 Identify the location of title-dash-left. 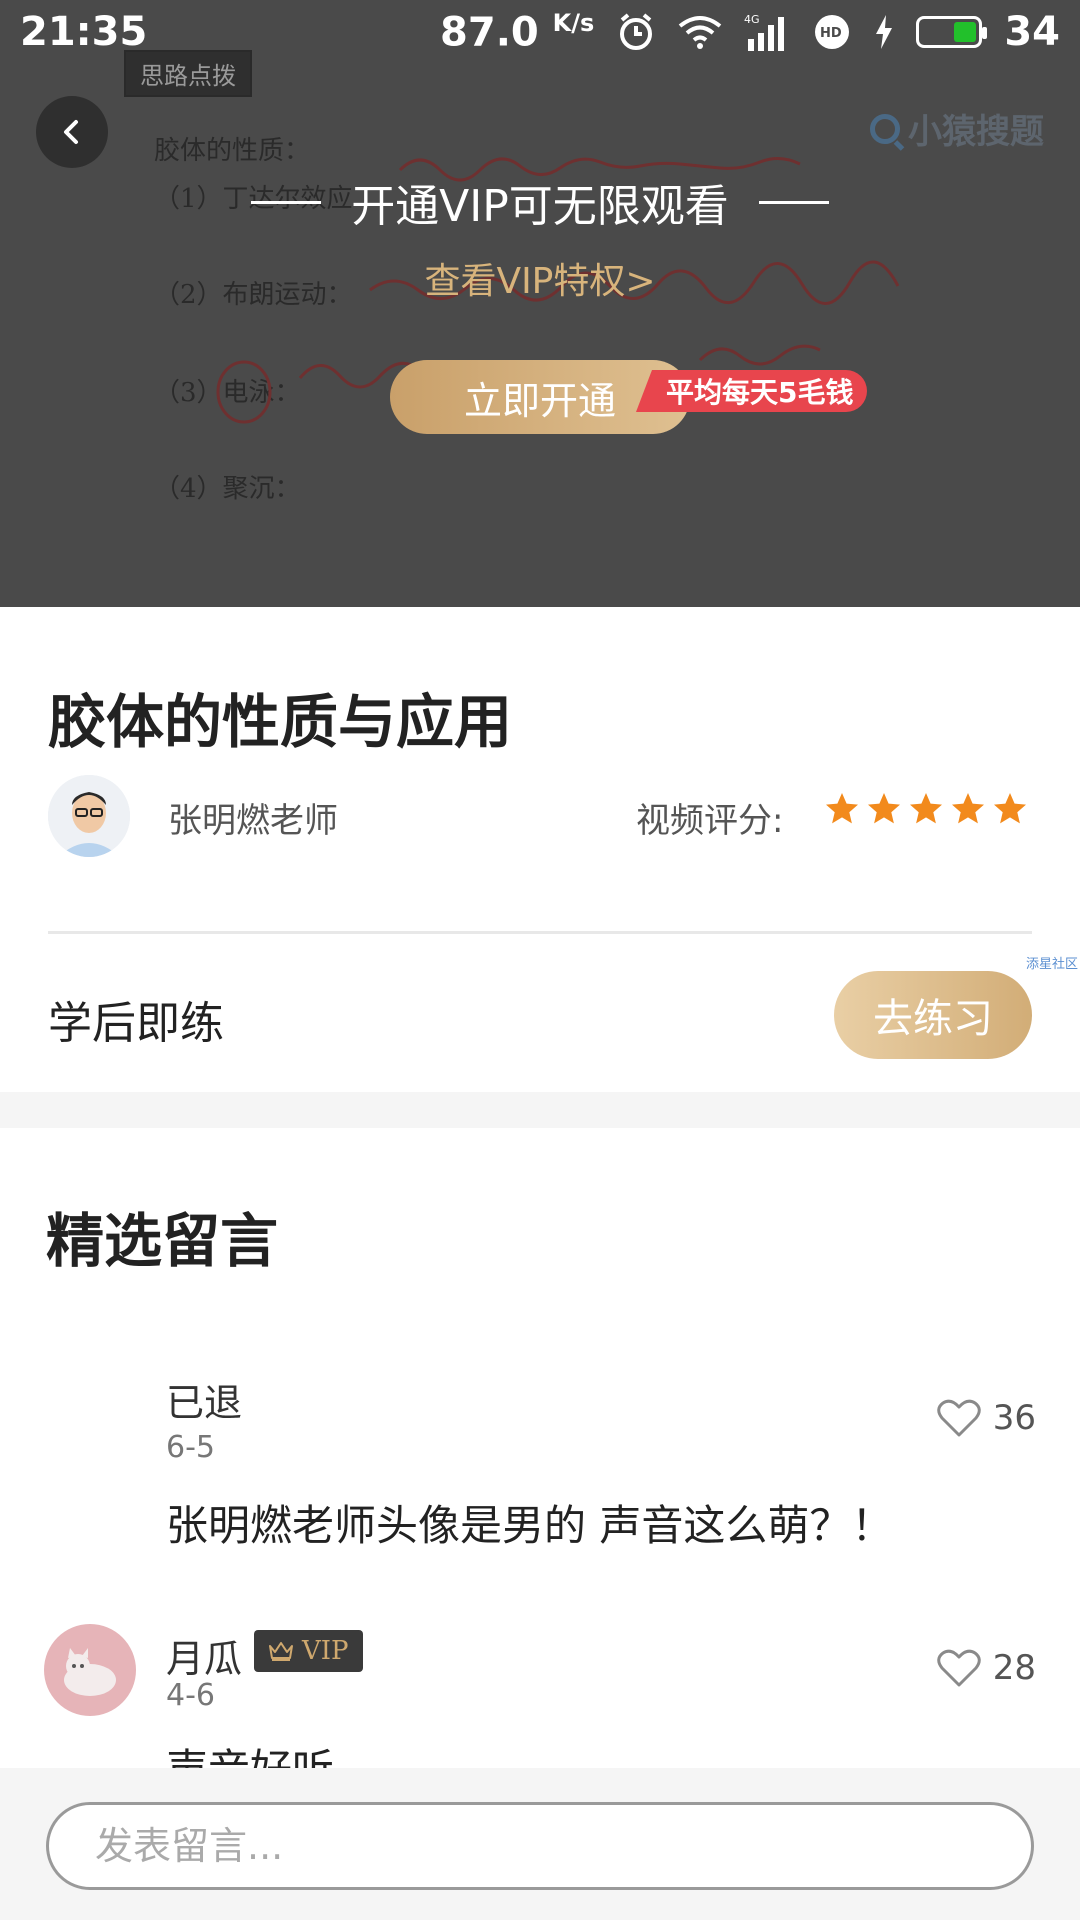
(286, 202).